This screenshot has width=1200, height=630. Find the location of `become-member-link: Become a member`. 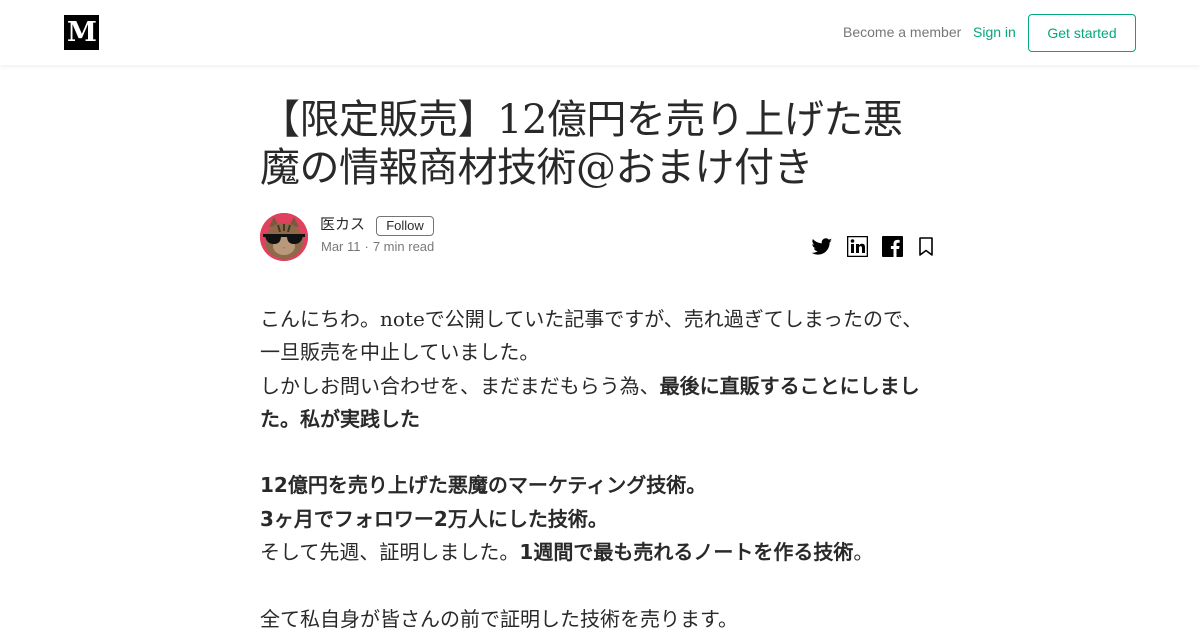

become-member-link: Become a member is located at coordinates (902, 32).